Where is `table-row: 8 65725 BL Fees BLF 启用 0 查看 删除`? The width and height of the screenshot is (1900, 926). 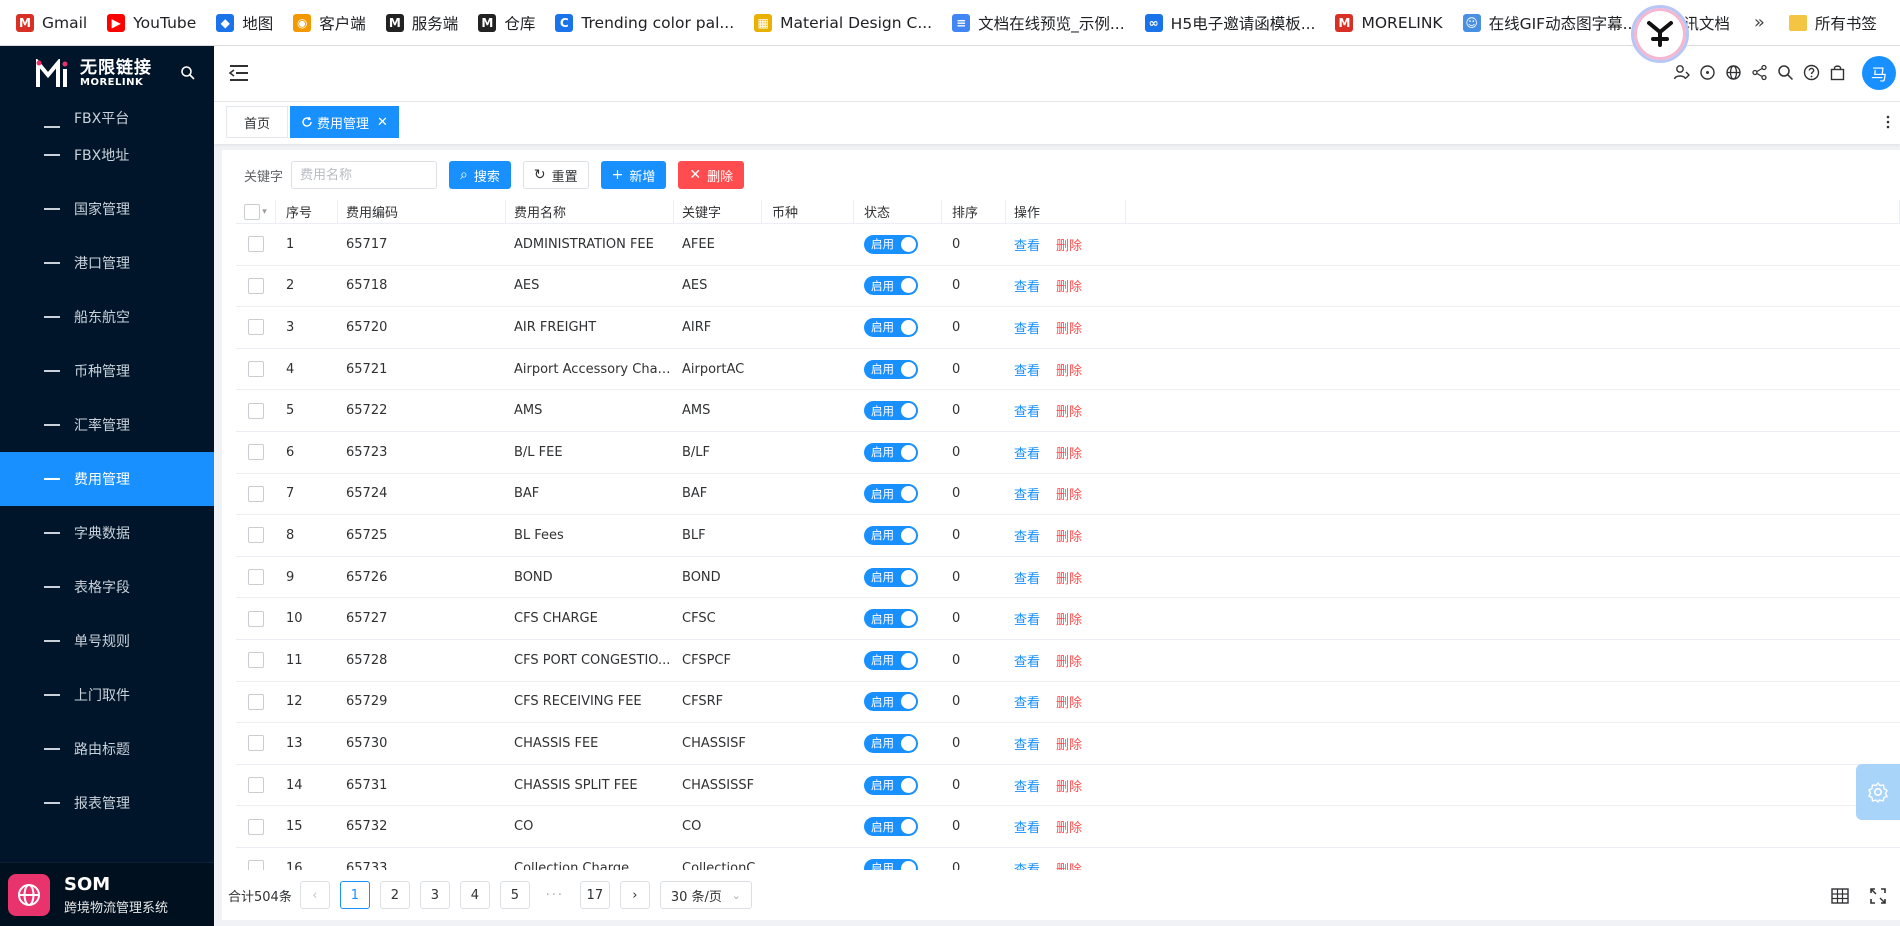 table-row: 8 65725 BL Fees BLF 启用 0 查看 删除 is located at coordinates (1068, 536).